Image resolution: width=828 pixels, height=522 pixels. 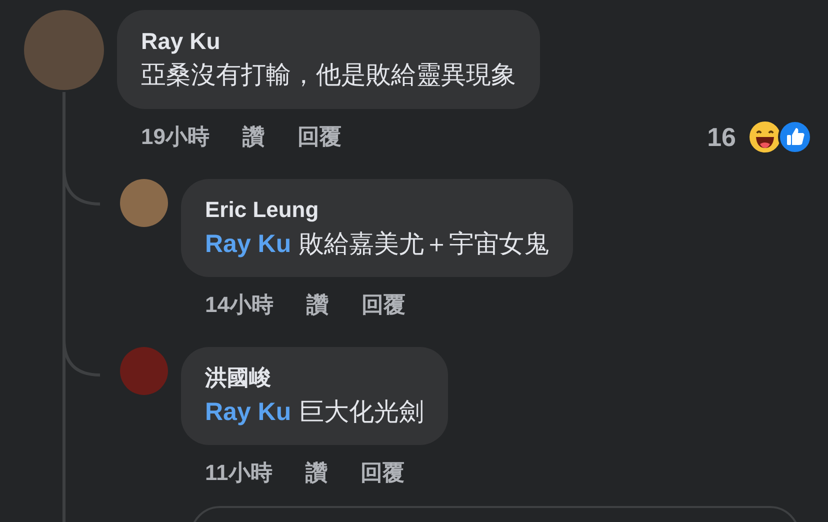 What do you see at coordinates (314, 412) in the screenshot?
I see `comment-text: Ray Ku 巨大化光劍` at bounding box center [314, 412].